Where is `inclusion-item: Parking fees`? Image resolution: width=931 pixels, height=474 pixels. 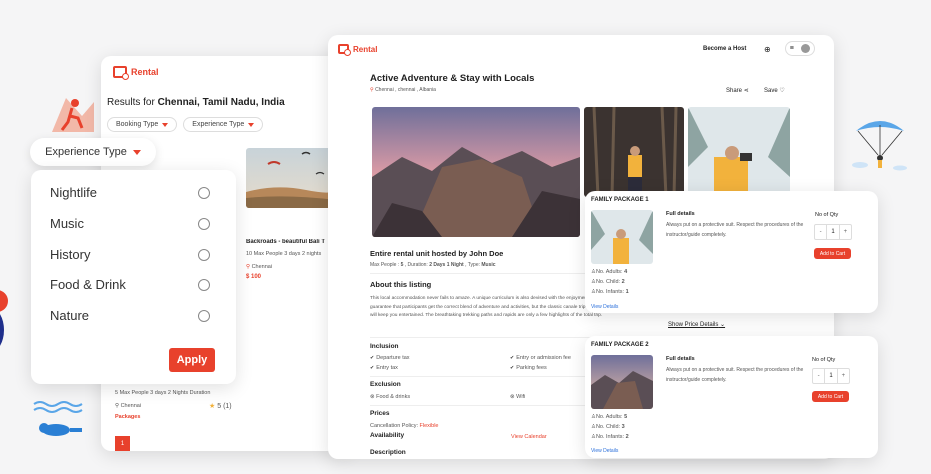 inclusion-item: Parking fees is located at coordinates (528, 368).